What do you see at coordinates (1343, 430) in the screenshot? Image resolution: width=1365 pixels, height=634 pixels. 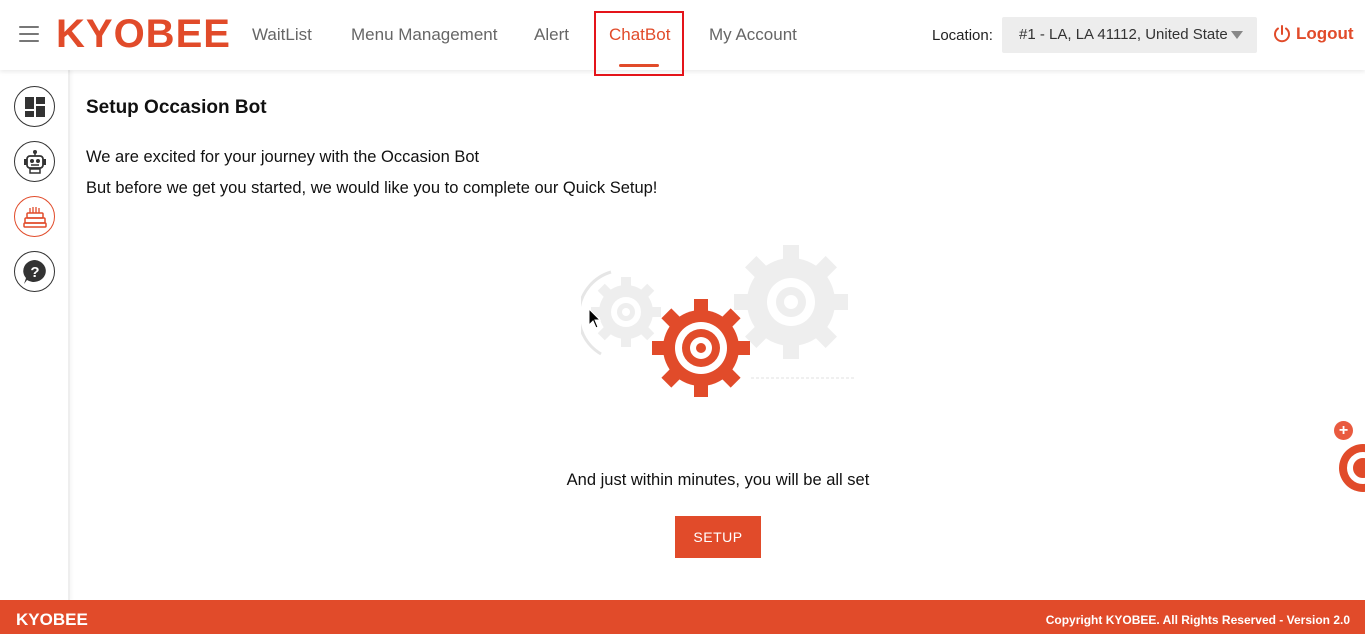 I see `chat-plus-icon: +` at bounding box center [1343, 430].